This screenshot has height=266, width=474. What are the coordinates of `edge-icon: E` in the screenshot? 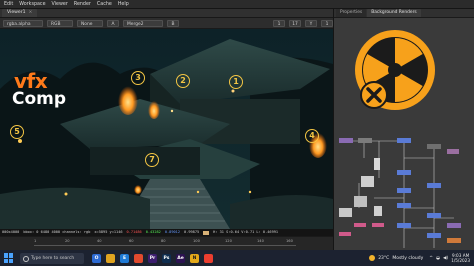 It's located at (124, 258).